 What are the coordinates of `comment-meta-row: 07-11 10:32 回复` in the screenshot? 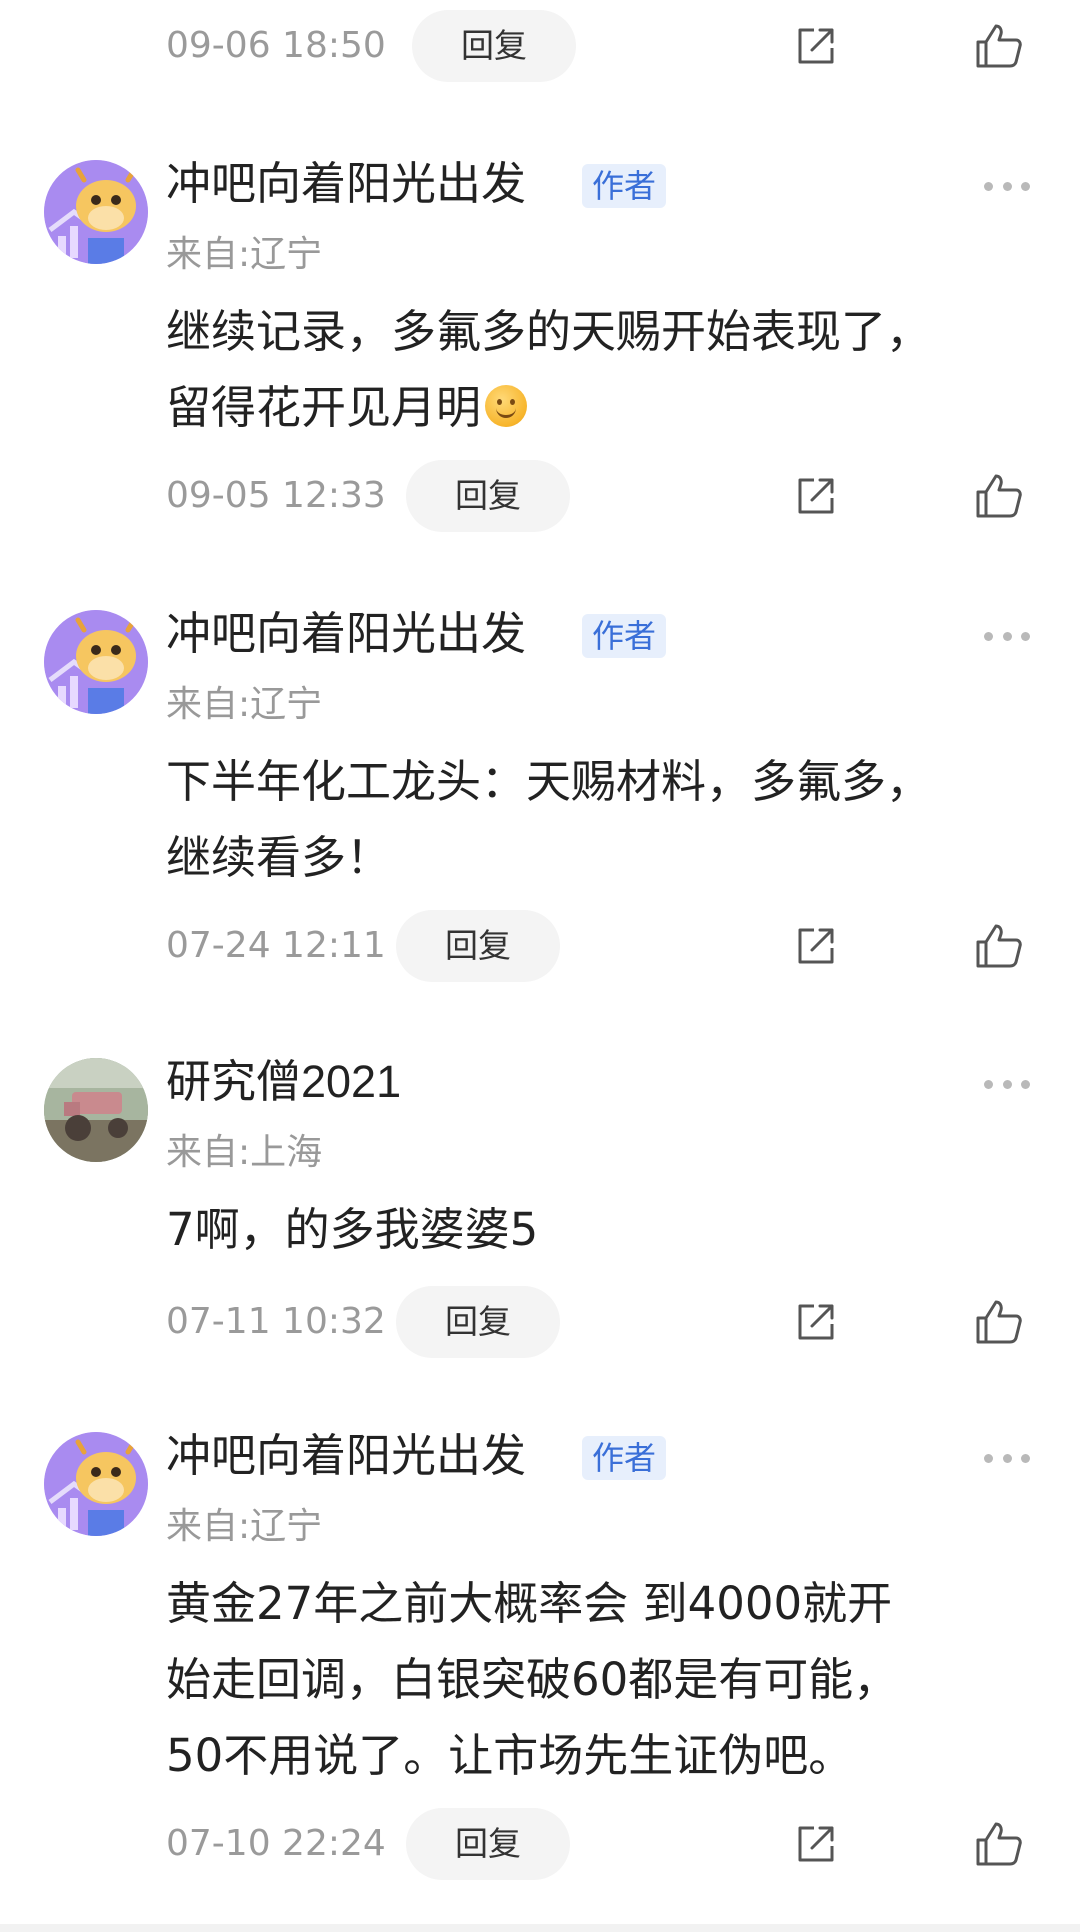 It's located at (540, 1322).